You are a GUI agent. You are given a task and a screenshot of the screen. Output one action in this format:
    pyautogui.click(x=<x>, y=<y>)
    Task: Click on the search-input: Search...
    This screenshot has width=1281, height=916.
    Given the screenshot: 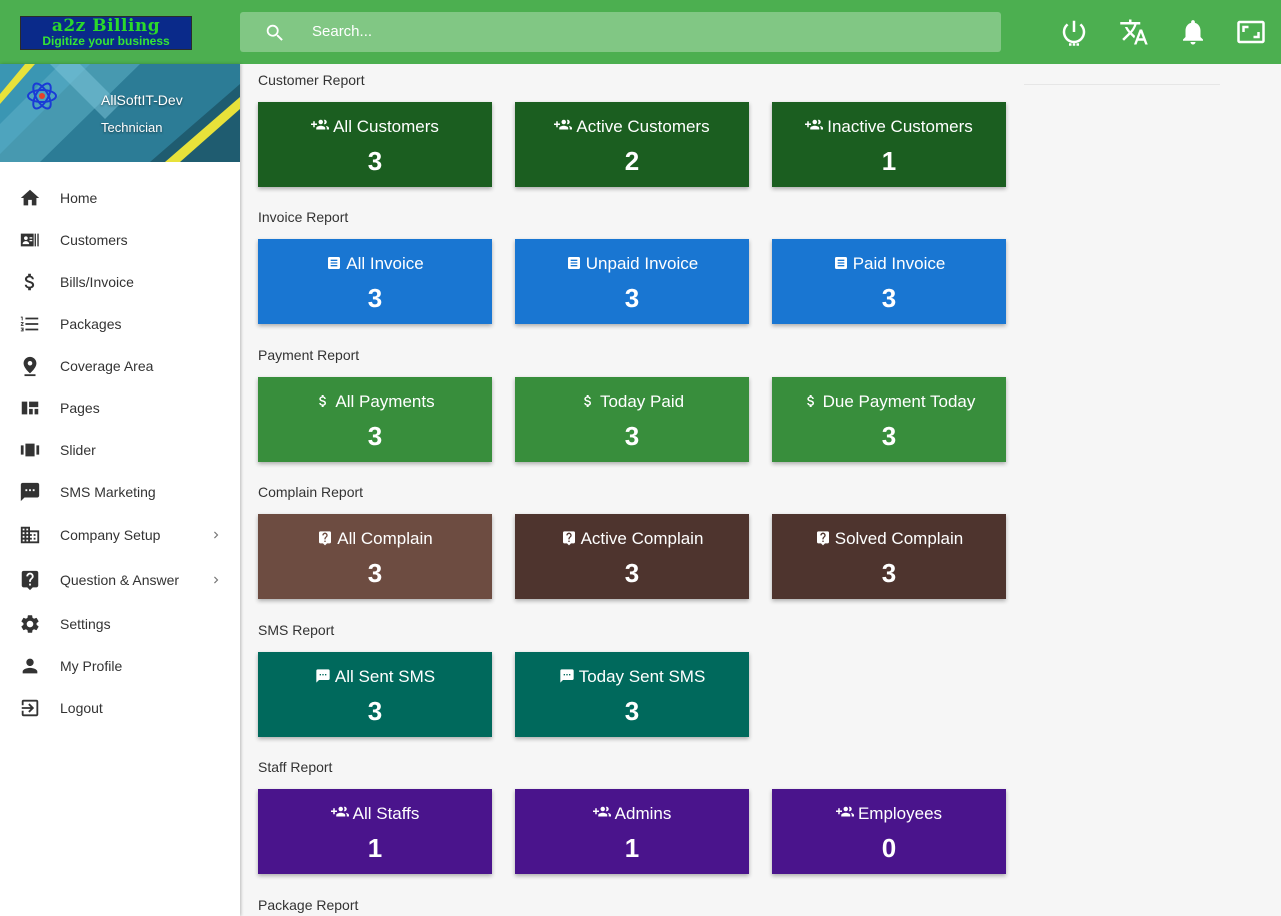 What is the action you would take?
    pyautogui.click(x=342, y=31)
    